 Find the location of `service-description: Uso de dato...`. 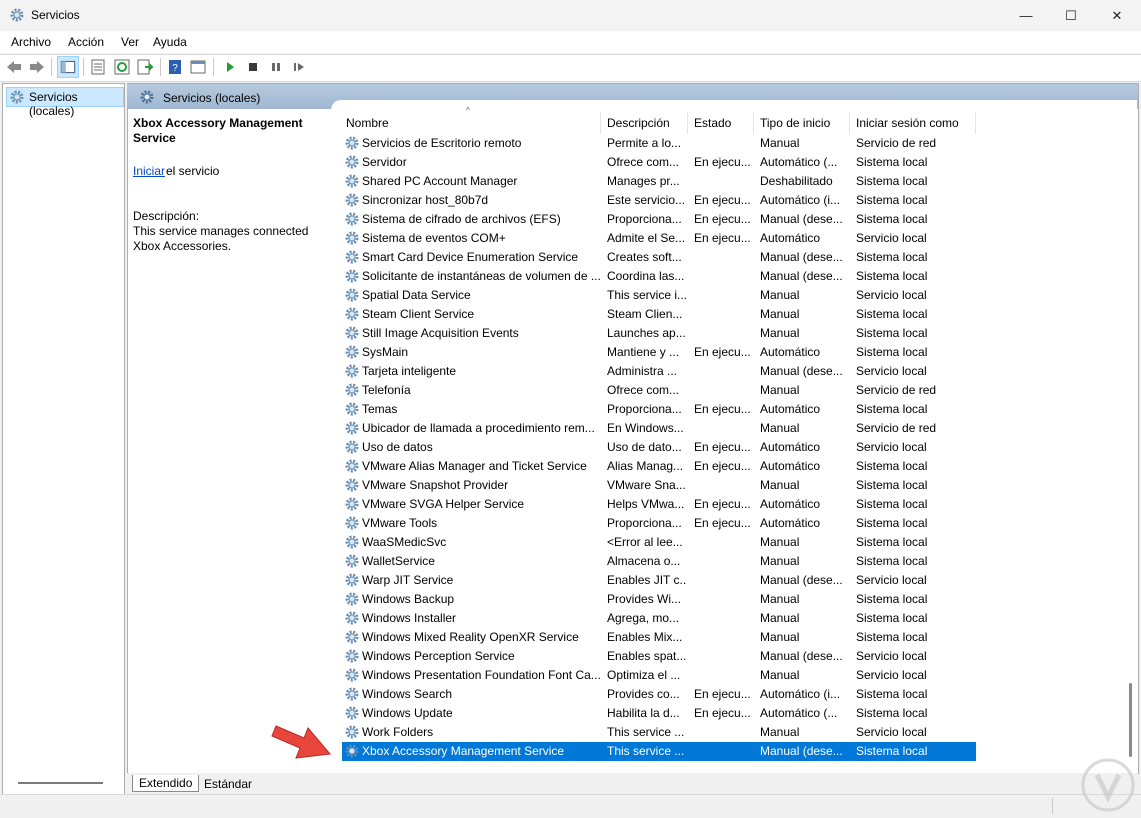

service-description: Uso de dato... is located at coordinates (644, 447).